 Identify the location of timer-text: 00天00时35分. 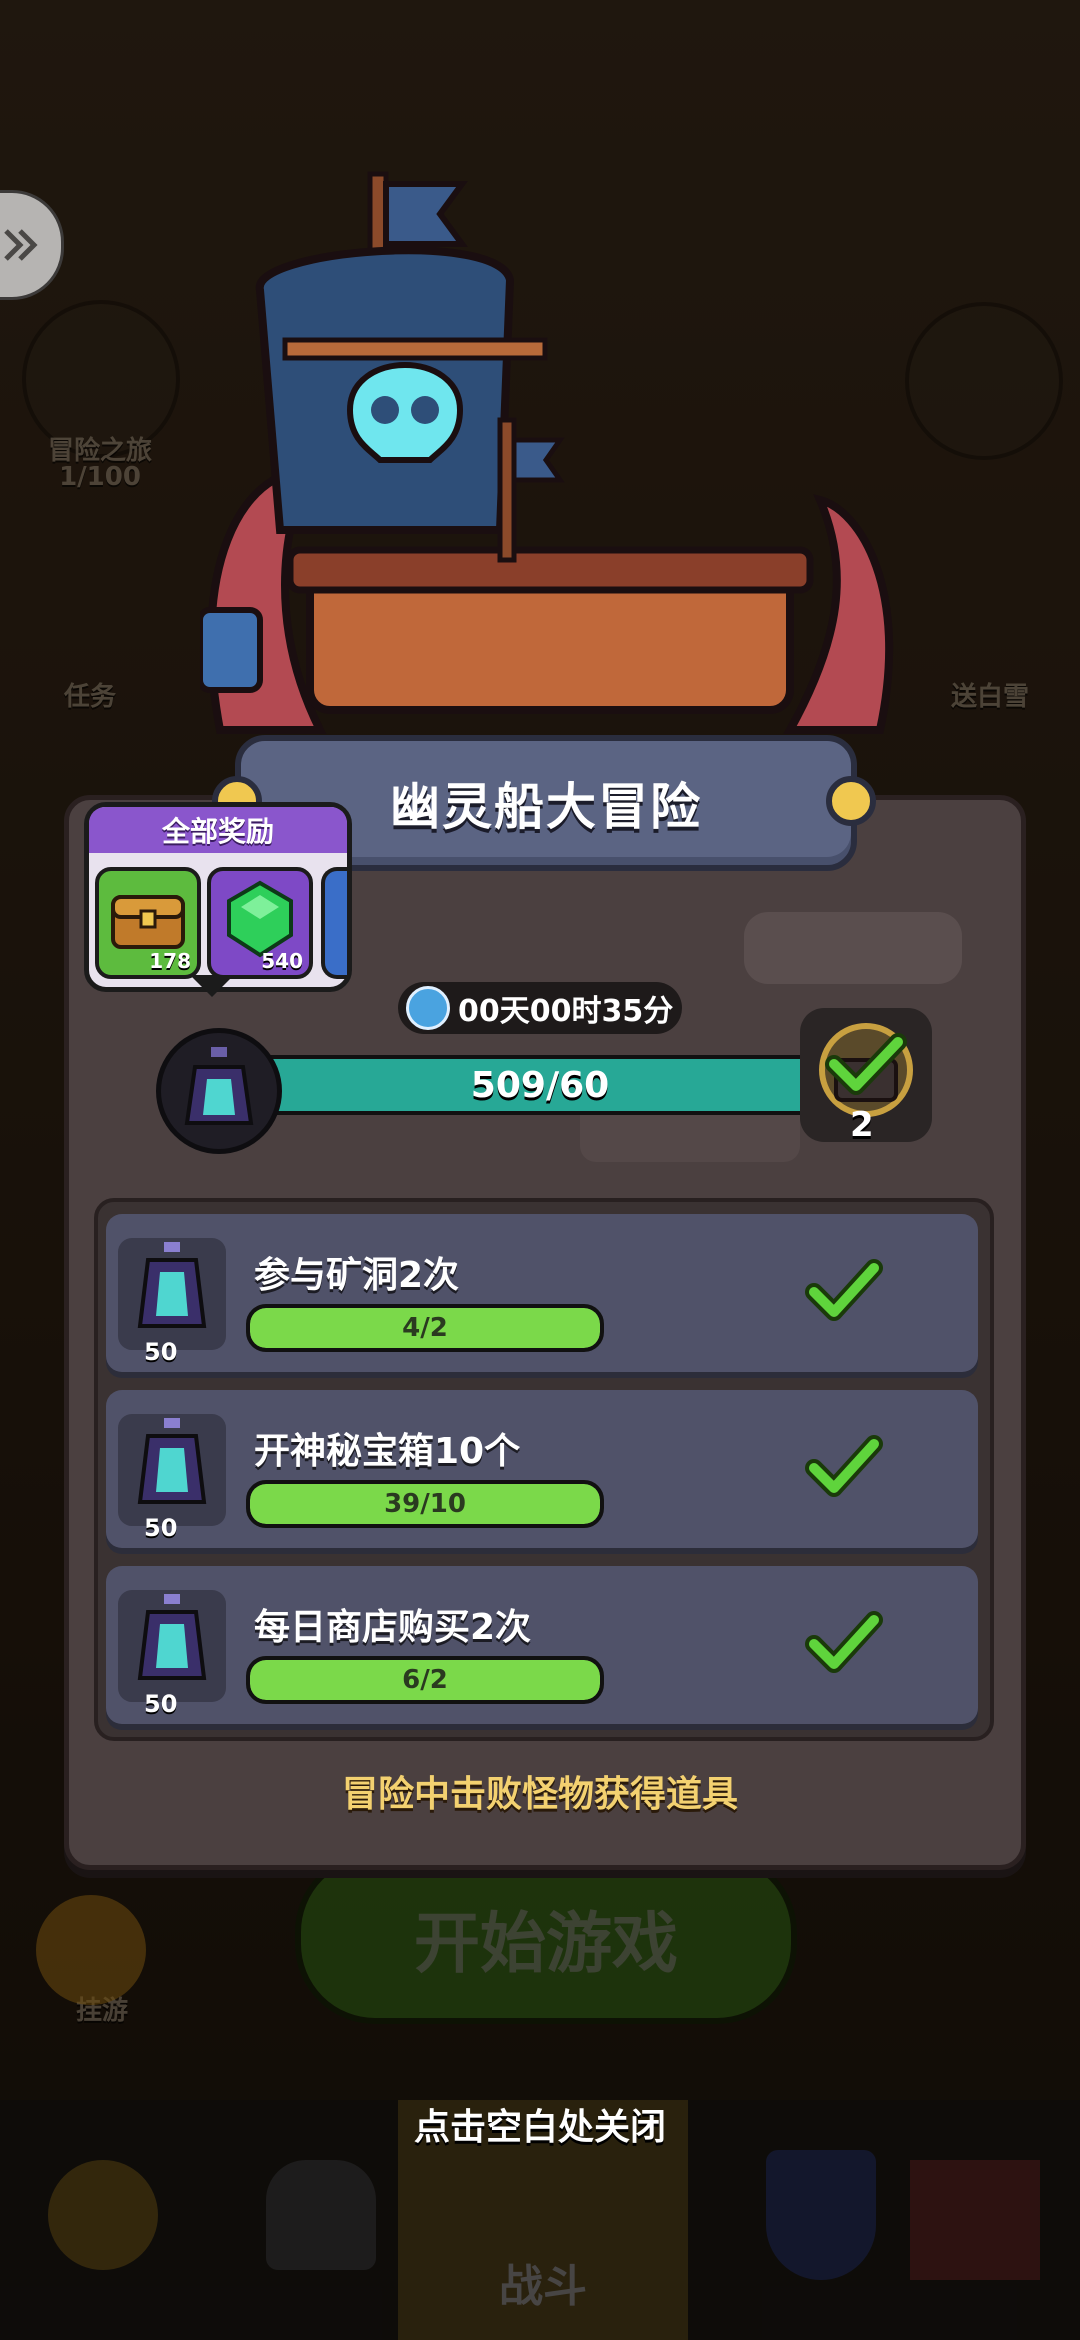
(566, 1011).